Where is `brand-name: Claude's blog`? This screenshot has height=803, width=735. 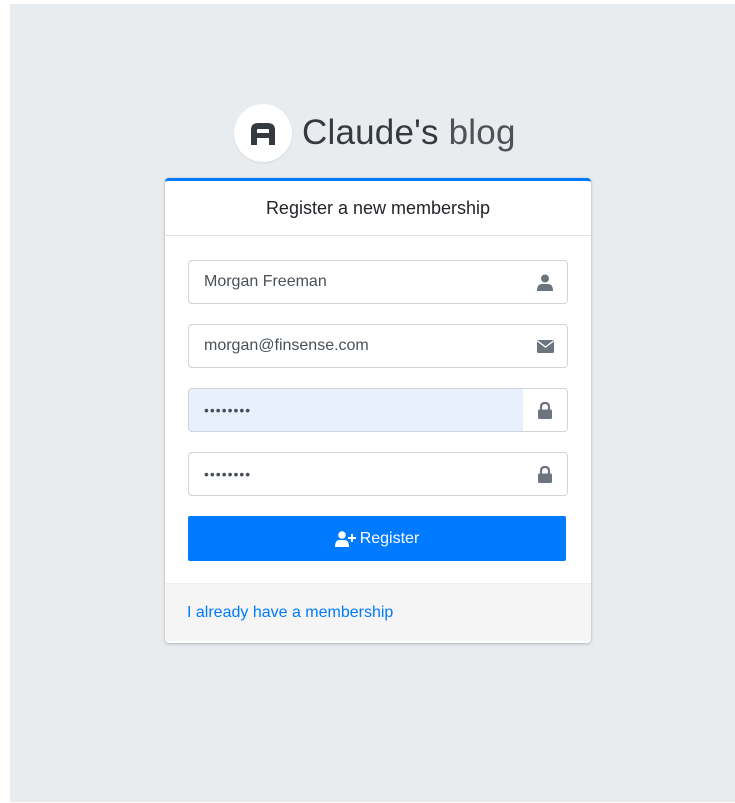 brand-name: Claude's blog is located at coordinates (409, 133).